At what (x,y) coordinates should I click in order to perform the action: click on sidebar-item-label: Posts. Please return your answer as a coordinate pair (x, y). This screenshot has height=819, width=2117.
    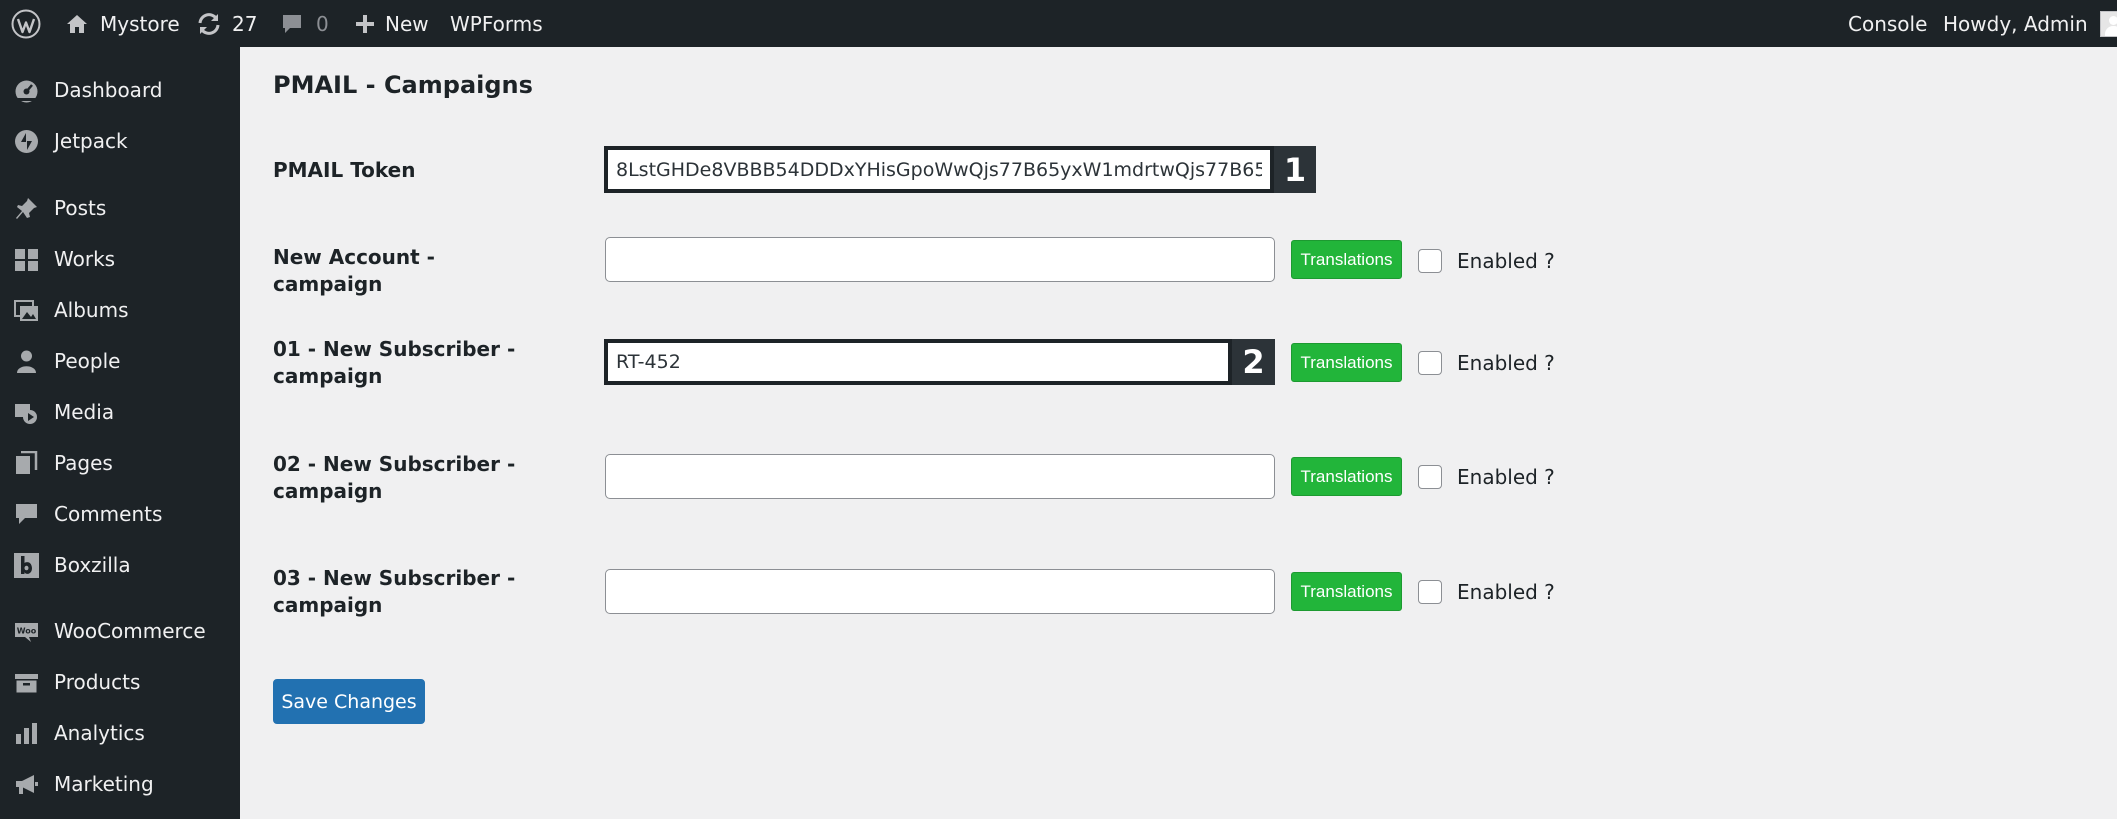
    Looking at the image, I should click on (80, 208).